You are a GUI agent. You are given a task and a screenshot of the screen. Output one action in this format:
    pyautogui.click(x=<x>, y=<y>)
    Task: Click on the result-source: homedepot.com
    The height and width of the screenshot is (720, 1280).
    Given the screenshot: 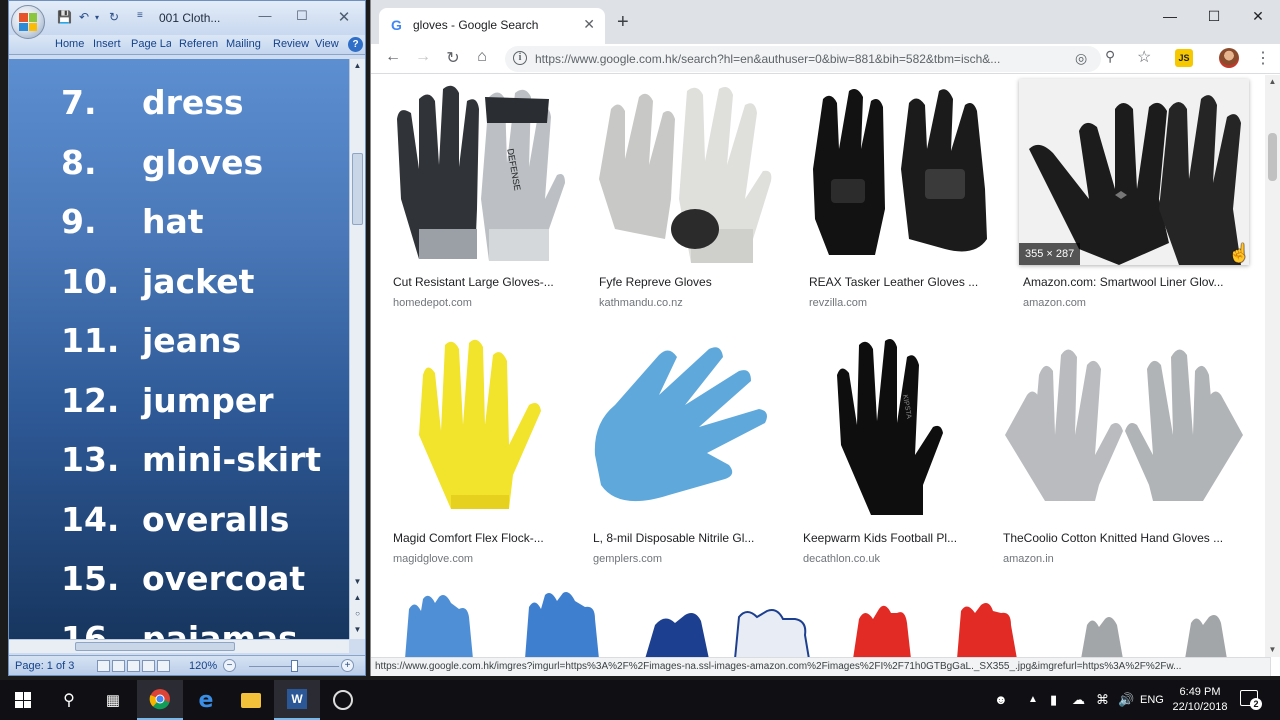 What is the action you would take?
    pyautogui.click(x=432, y=303)
    